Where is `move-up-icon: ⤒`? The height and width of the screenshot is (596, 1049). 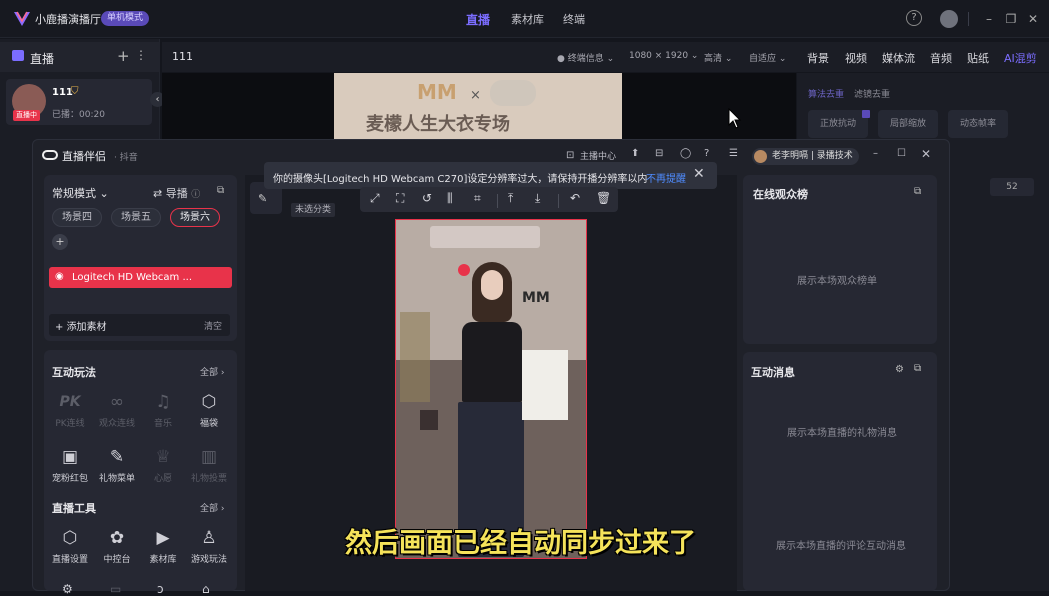 move-up-icon: ⤒ is located at coordinates (510, 198).